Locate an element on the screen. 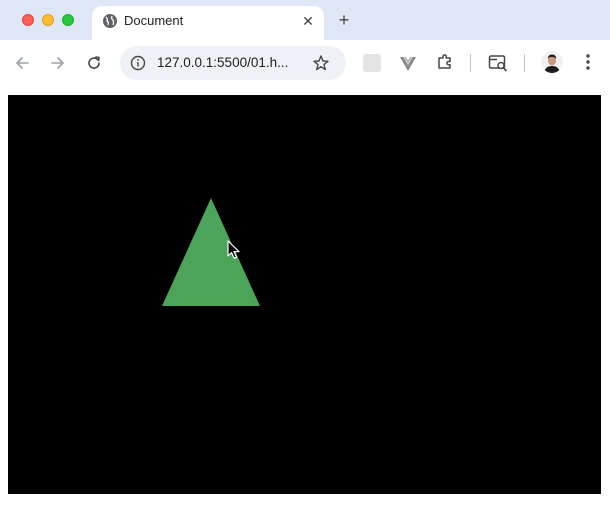  tab-strip: Document ✕ + is located at coordinates (305, 20).